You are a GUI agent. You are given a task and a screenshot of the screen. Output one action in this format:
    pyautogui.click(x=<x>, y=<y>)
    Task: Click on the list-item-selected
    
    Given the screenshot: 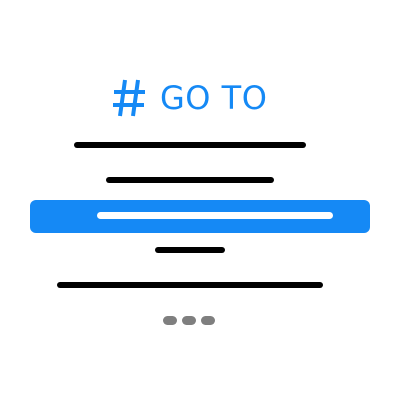 What is the action you would take?
    pyautogui.click(x=200, y=216)
    